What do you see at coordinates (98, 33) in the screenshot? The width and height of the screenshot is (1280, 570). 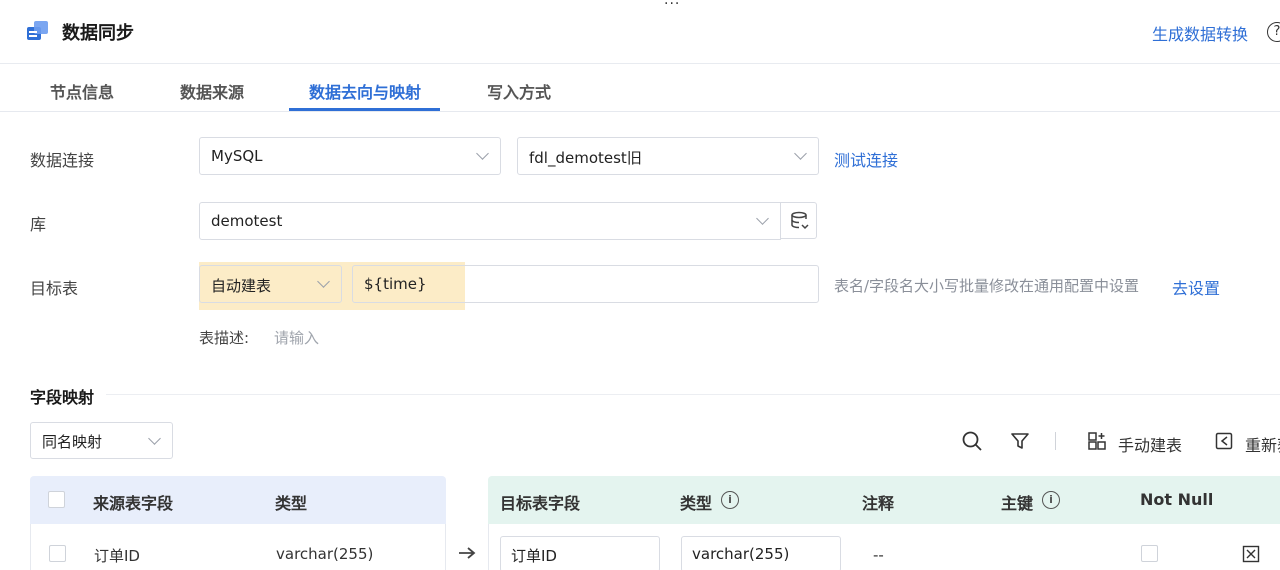 I see `page-title: 数据同步` at bounding box center [98, 33].